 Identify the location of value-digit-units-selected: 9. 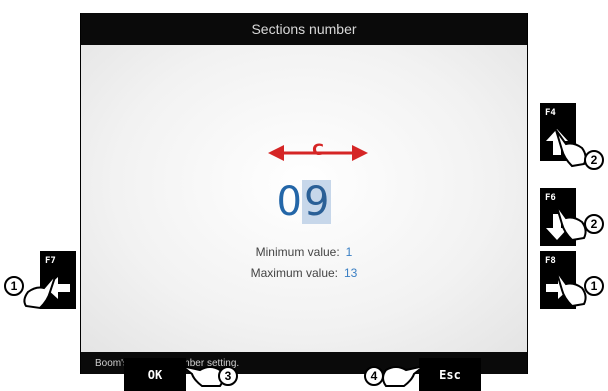
(317, 202).